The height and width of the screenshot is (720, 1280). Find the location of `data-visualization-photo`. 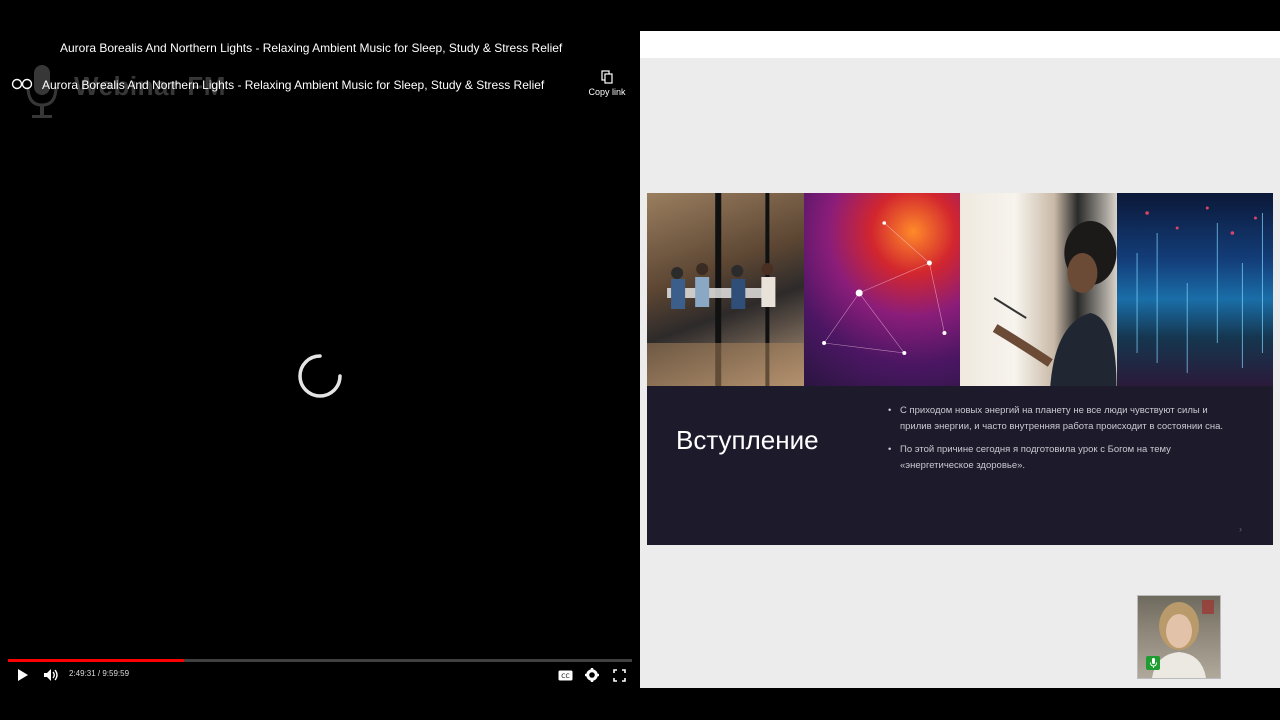

data-visualization-photo is located at coordinates (1194, 289).